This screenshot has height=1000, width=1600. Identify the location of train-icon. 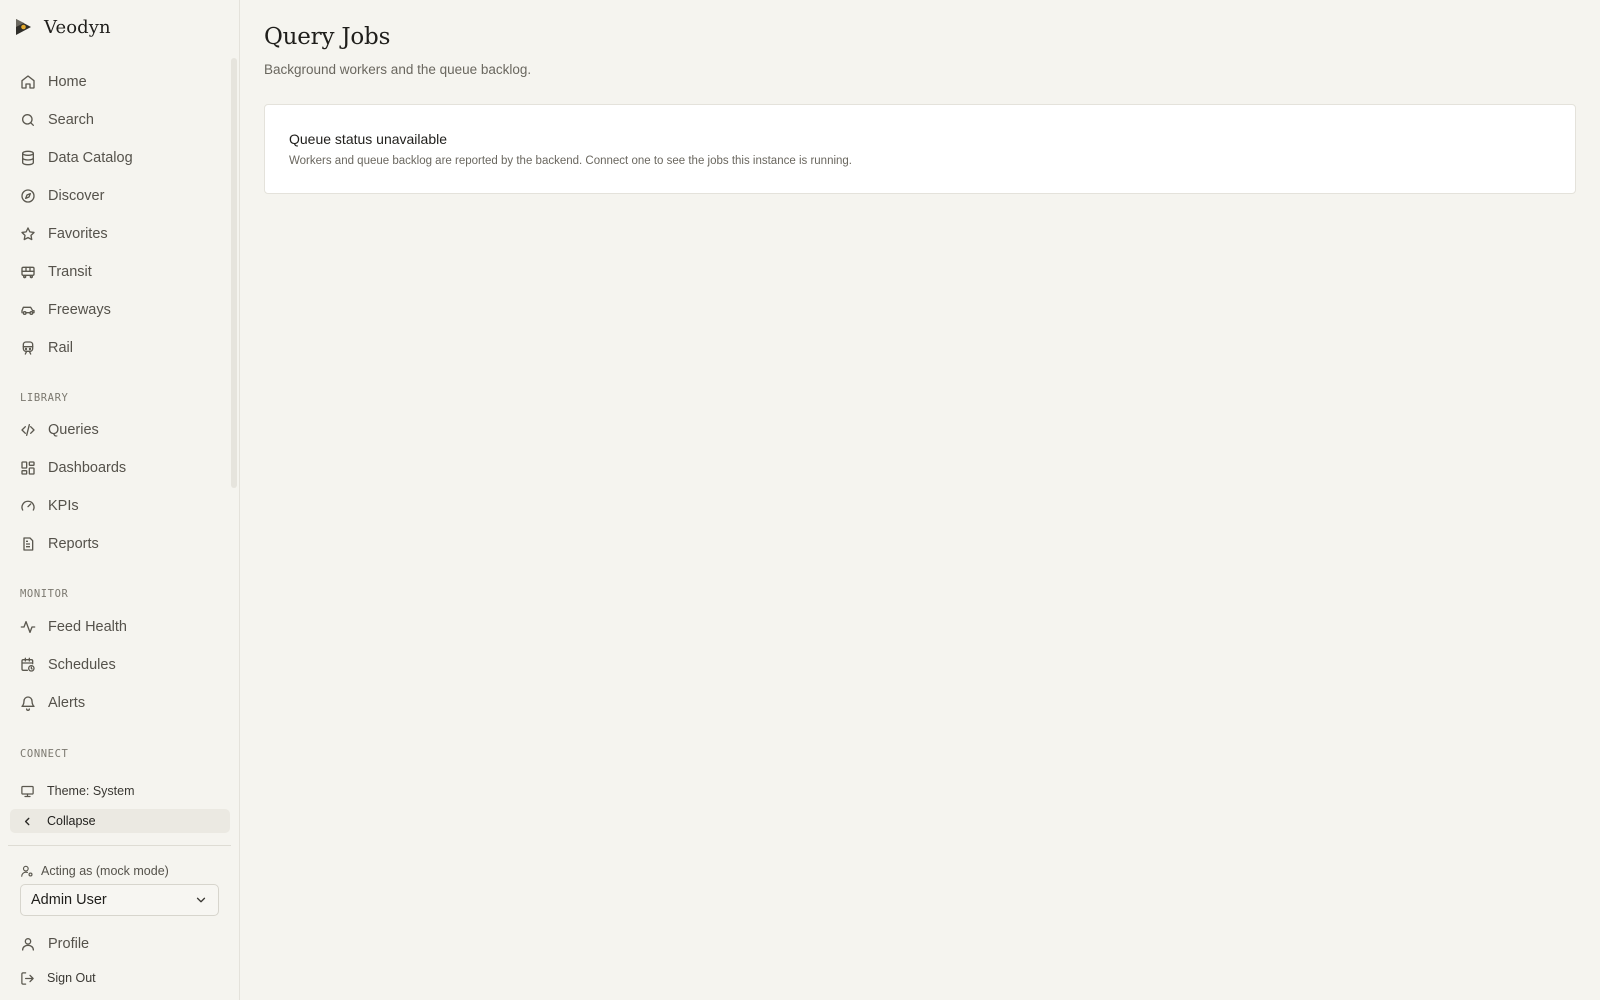
(28, 348).